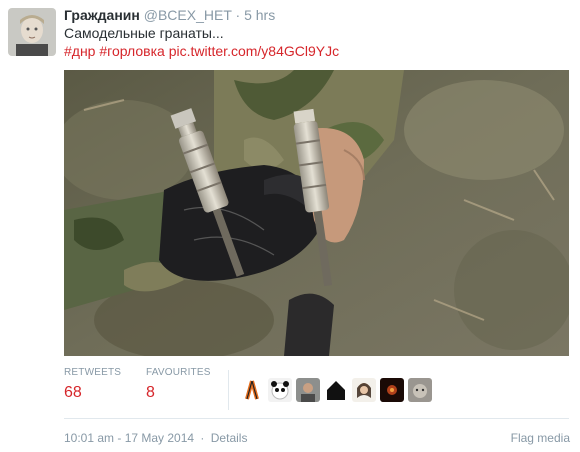  Describe the element at coordinates (79, 51) in the screenshot. I see `hashtag-dnr: #днр` at that location.